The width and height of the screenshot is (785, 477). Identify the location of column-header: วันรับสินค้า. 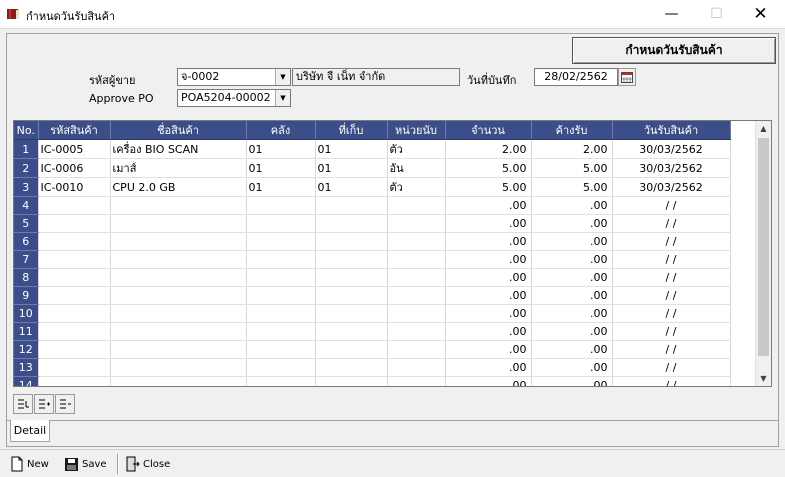
(671, 130).